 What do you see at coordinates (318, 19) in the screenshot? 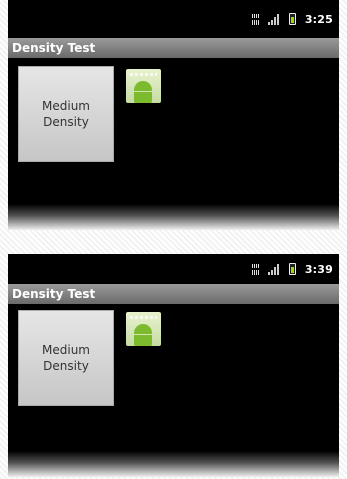
I see `status-clock: 3:25` at bounding box center [318, 19].